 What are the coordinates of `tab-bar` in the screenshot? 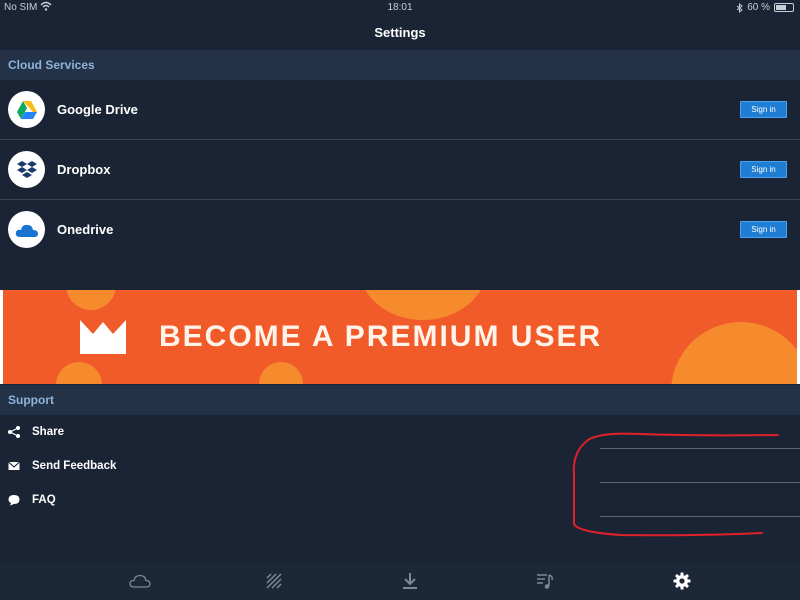 It's located at (400, 581).